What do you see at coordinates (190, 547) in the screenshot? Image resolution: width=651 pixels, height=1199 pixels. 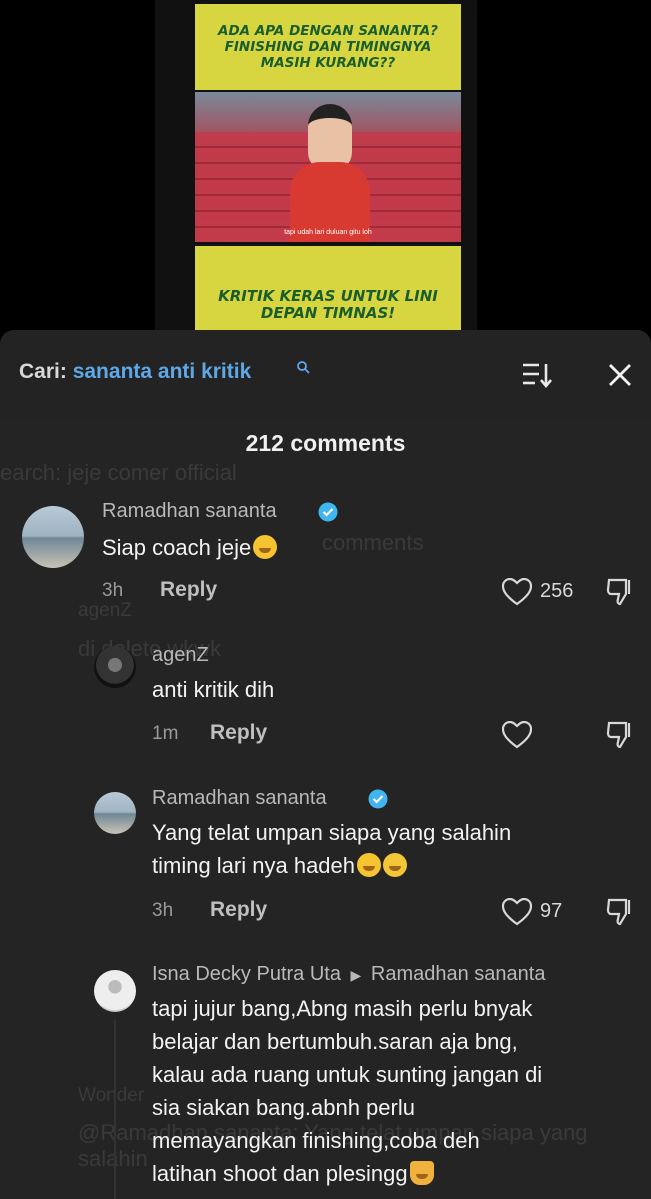 I see `comment-text: Siap coach jeje` at bounding box center [190, 547].